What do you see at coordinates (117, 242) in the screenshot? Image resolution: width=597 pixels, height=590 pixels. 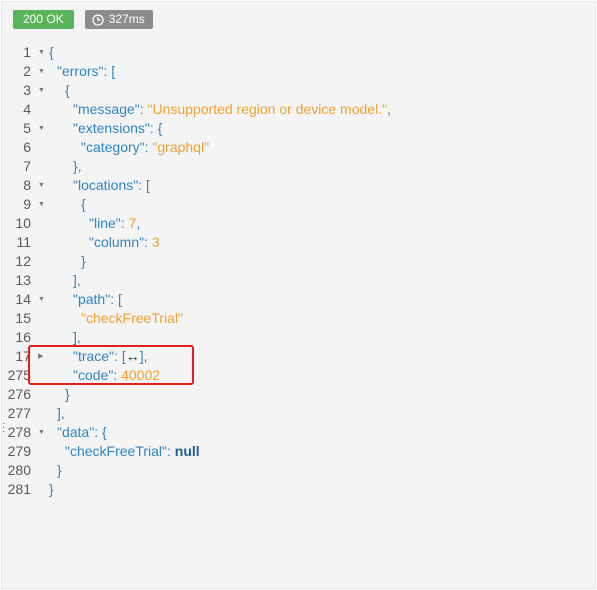 I see `json-key: "column"` at bounding box center [117, 242].